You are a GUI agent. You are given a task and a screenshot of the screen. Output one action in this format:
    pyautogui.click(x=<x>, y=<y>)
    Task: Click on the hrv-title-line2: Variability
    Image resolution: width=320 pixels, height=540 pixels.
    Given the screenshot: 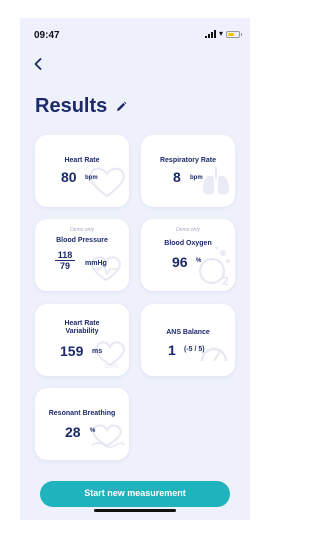 What is the action you would take?
    pyautogui.click(x=82, y=331)
    